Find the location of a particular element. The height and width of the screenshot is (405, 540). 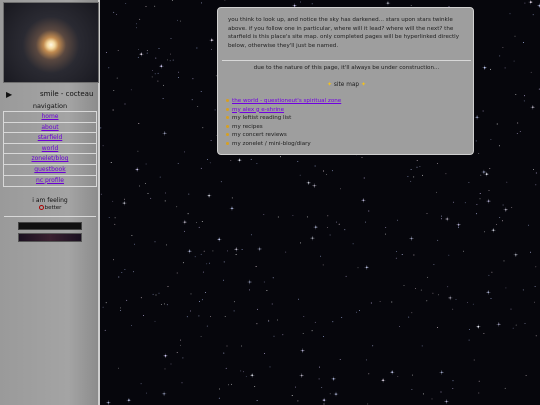

sitemap-link-alex-g-shrine: my alex g e-shrine is located at coordinates (258, 110).